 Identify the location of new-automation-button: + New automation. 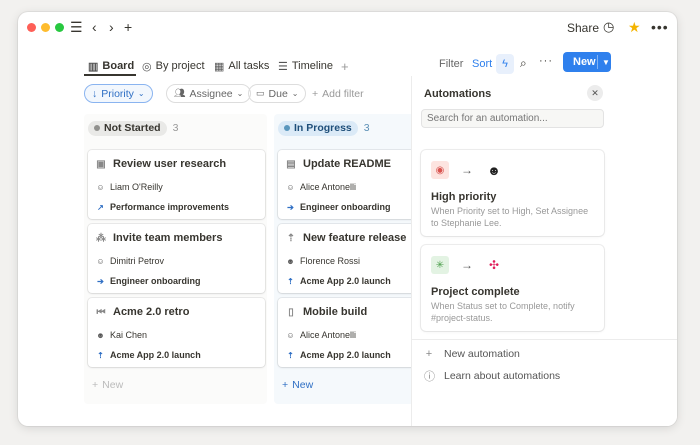
(472, 354).